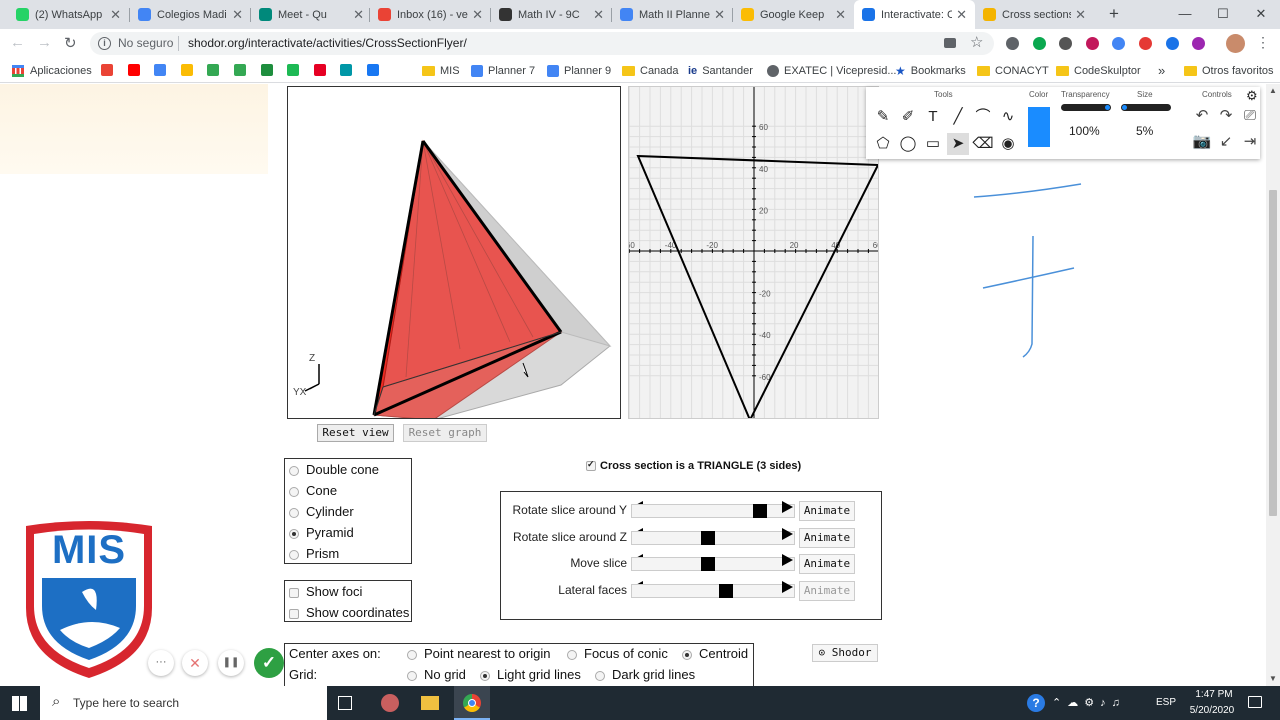 The image size is (1280, 720). I want to click on tray-icons: ⌃☁⚙♪♫, so click(1089, 702).